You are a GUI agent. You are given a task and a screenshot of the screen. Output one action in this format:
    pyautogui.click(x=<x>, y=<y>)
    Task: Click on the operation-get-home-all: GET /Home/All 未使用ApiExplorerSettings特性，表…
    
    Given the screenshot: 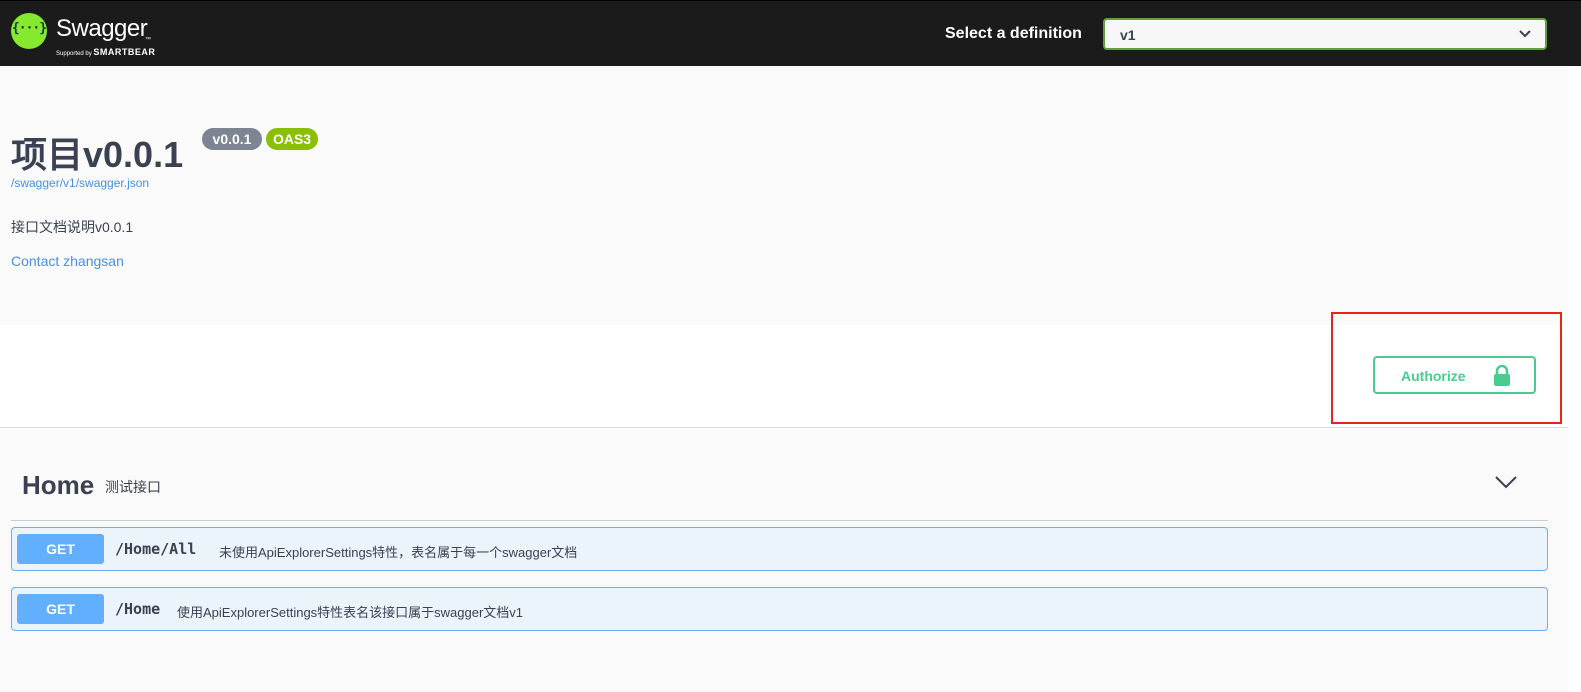 What is the action you would take?
    pyautogui.click(x=779, y=549)
    